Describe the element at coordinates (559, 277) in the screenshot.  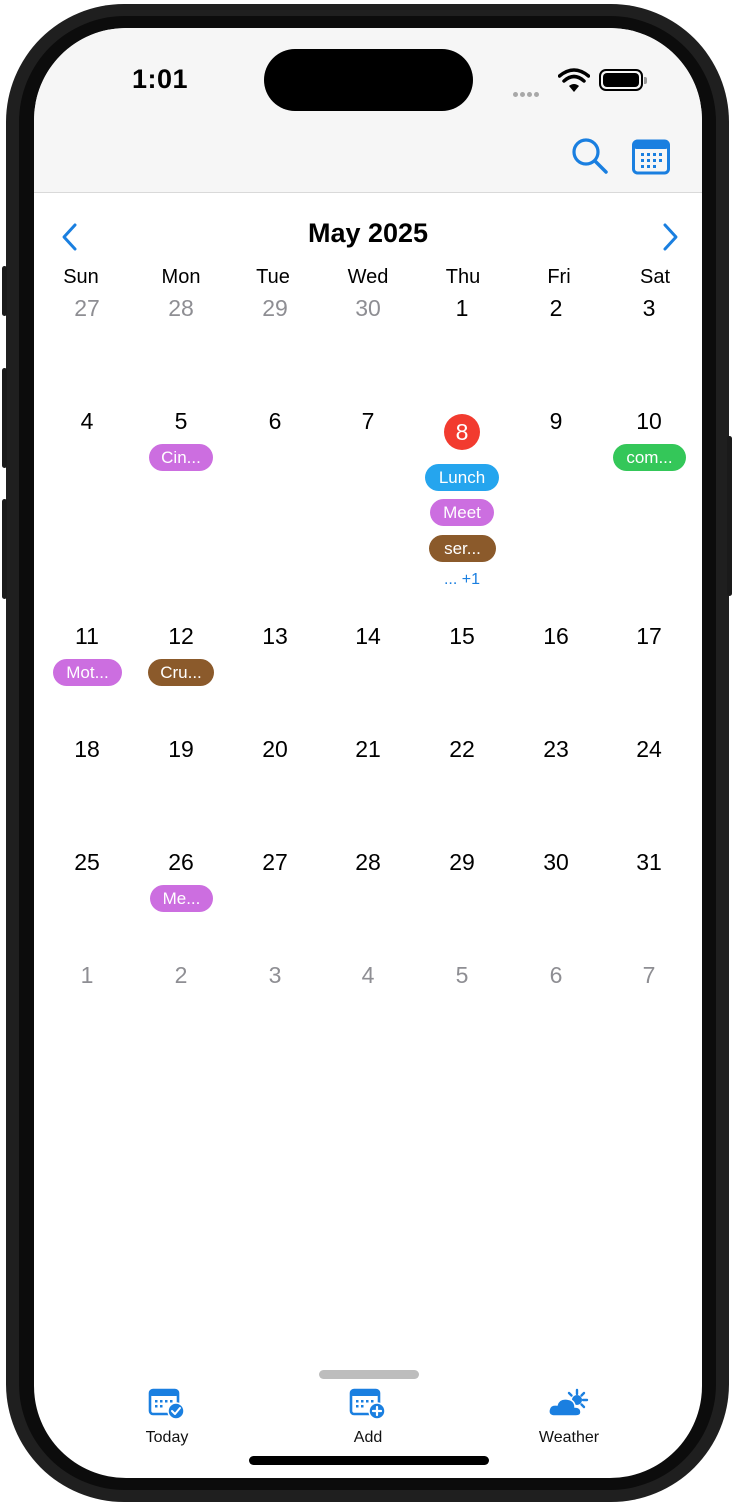
I see `weekday-label: Fri` at that location.